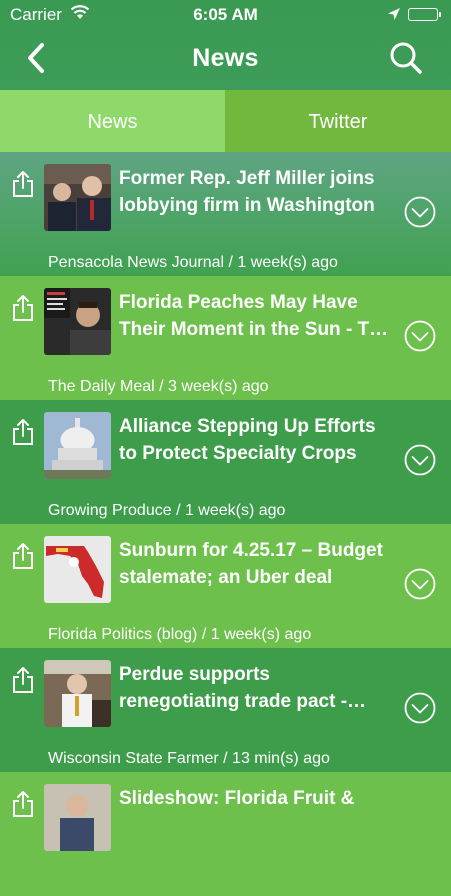 This screenshot has height=896, width=451. What do you see at coordinates (112, 121) in the screenshot?
I see `tab-news: News` at bounding box center [112, 121].